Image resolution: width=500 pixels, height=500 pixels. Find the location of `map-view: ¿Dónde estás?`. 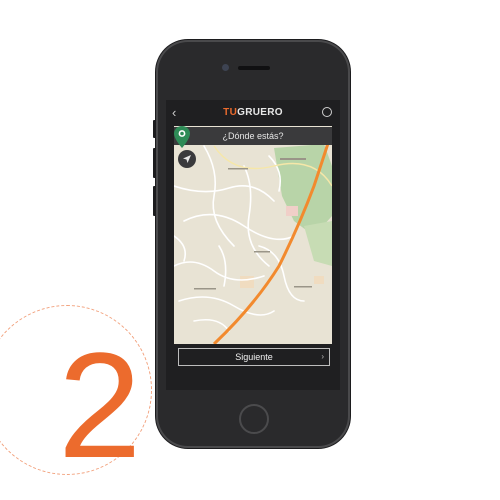

map-view: ¿Dónde estás? is located at coordinates (253, 235).